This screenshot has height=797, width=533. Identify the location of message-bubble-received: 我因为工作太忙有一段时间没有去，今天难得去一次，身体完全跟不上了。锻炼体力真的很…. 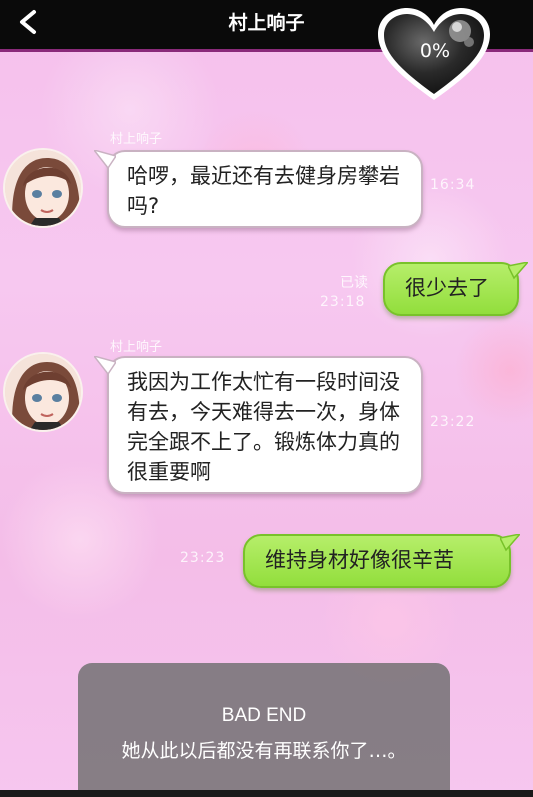
(265, 425).